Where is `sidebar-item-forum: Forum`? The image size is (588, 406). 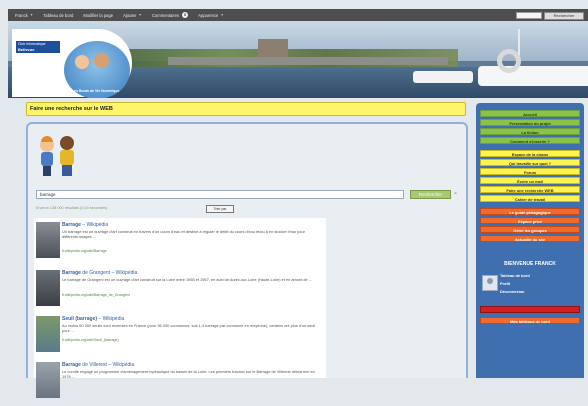
sidebar-item-forum: Forum is located at coordinates (530, 171).